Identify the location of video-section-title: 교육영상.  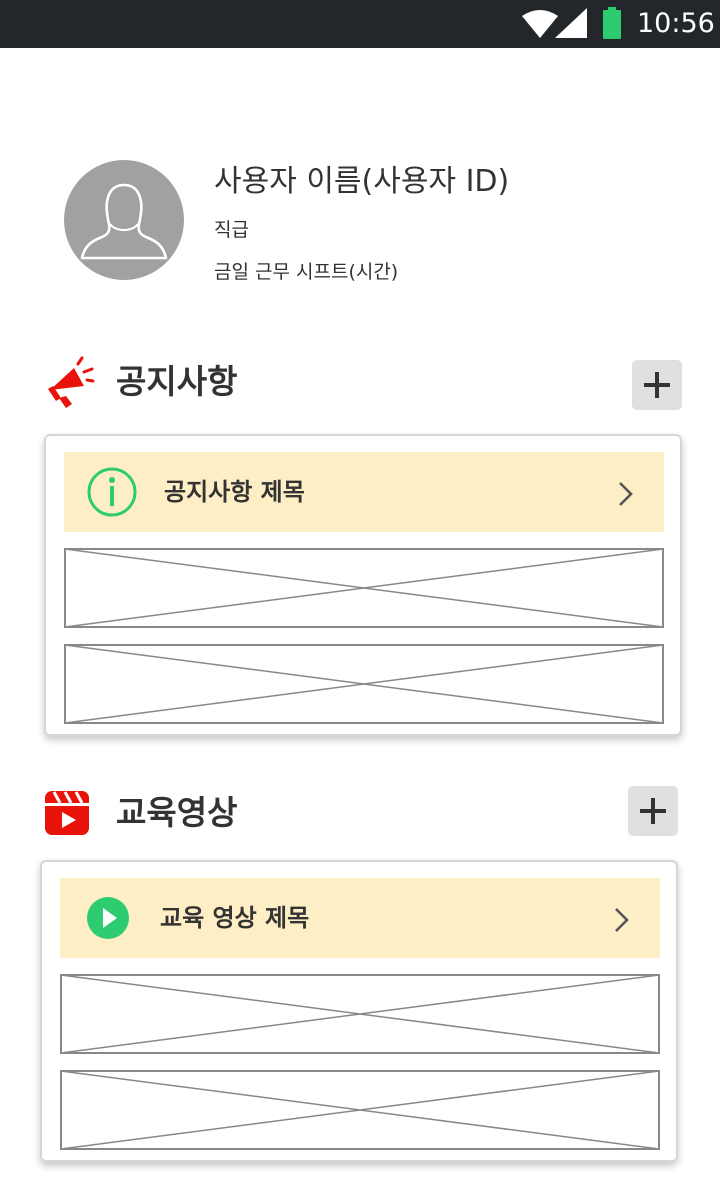
(177, 812).